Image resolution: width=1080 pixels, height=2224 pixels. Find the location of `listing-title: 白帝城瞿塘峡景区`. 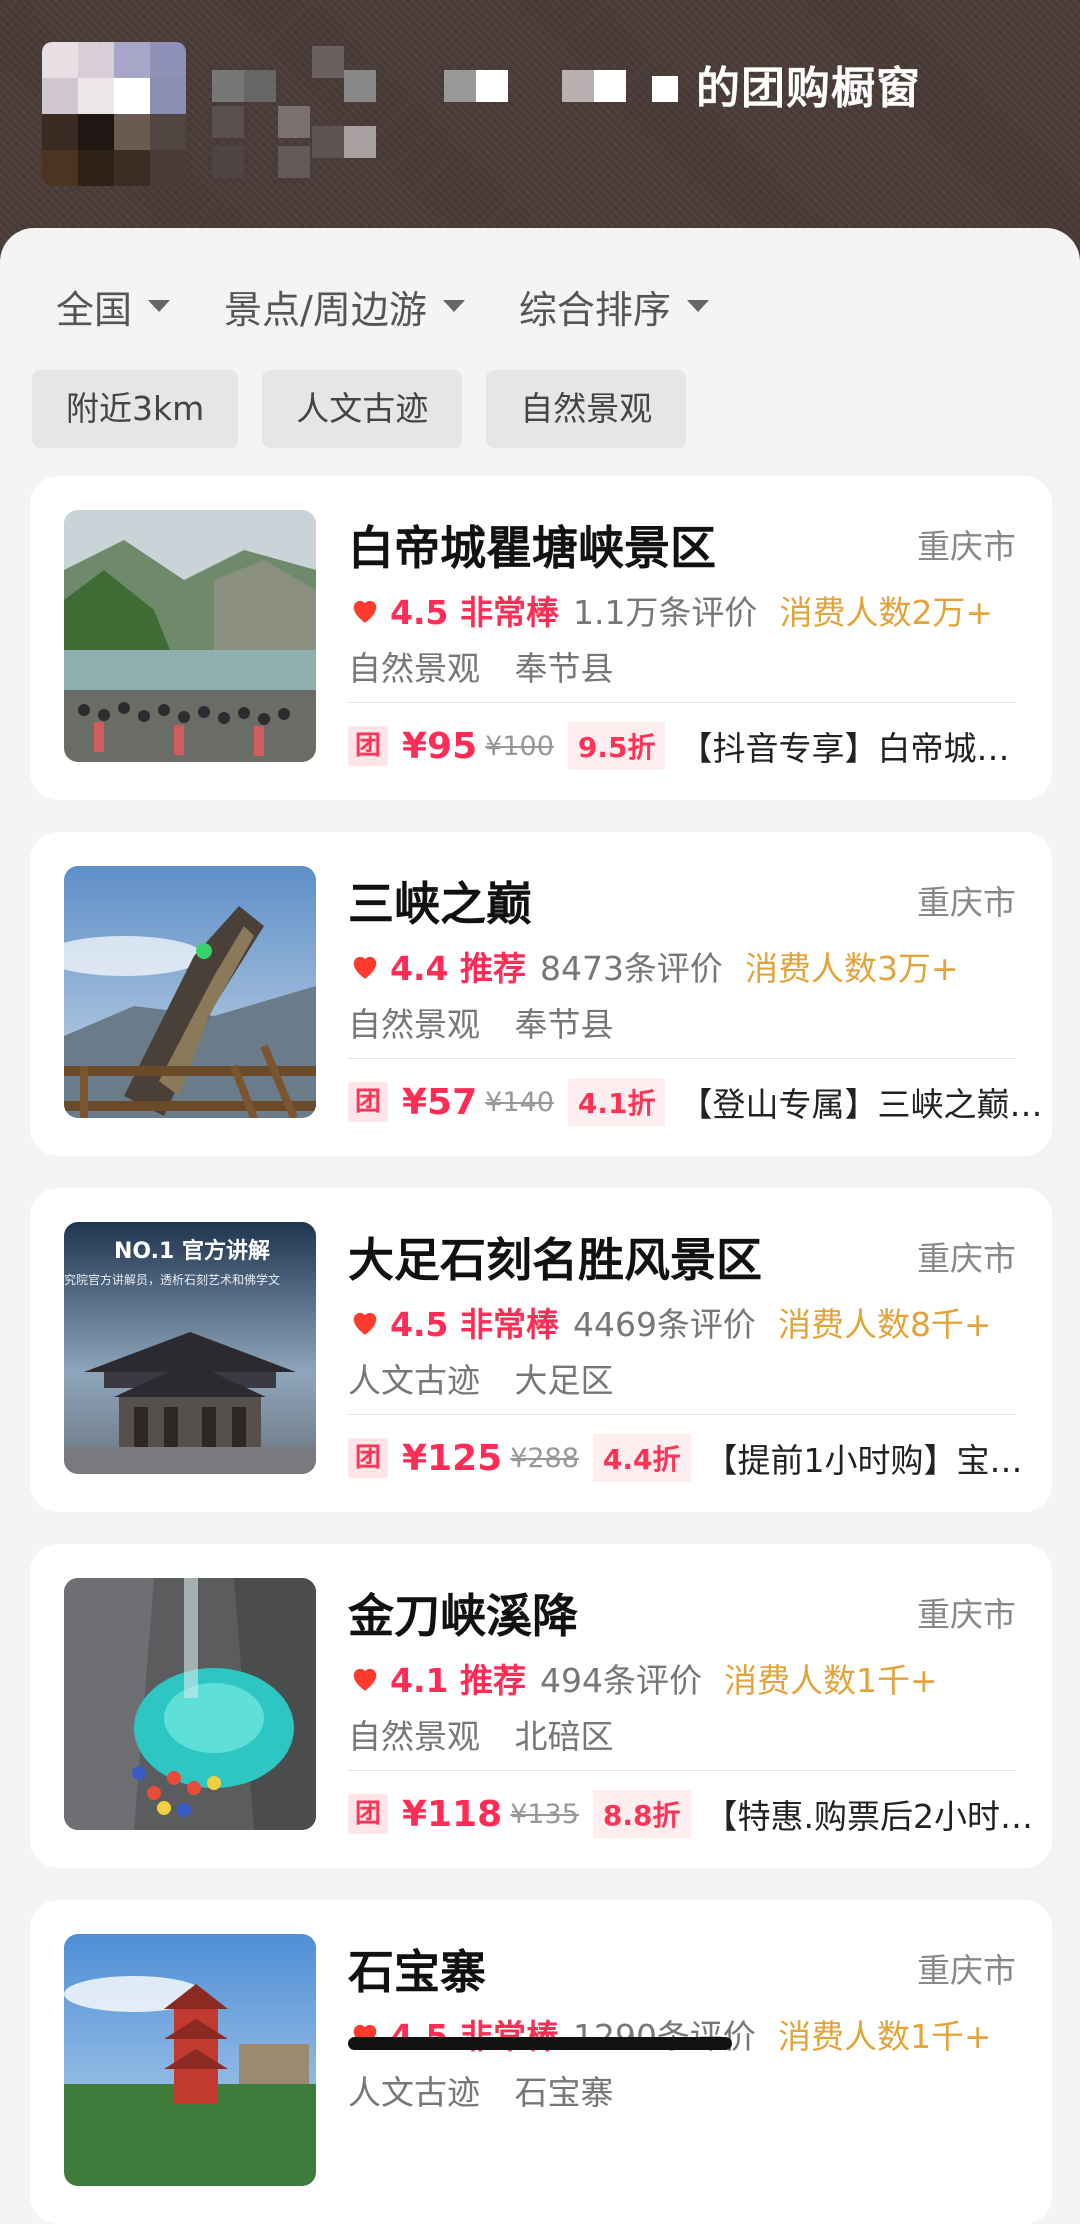

listing-title: 白帝城瞿塘峡景区 is located at coordinates (532, 548).